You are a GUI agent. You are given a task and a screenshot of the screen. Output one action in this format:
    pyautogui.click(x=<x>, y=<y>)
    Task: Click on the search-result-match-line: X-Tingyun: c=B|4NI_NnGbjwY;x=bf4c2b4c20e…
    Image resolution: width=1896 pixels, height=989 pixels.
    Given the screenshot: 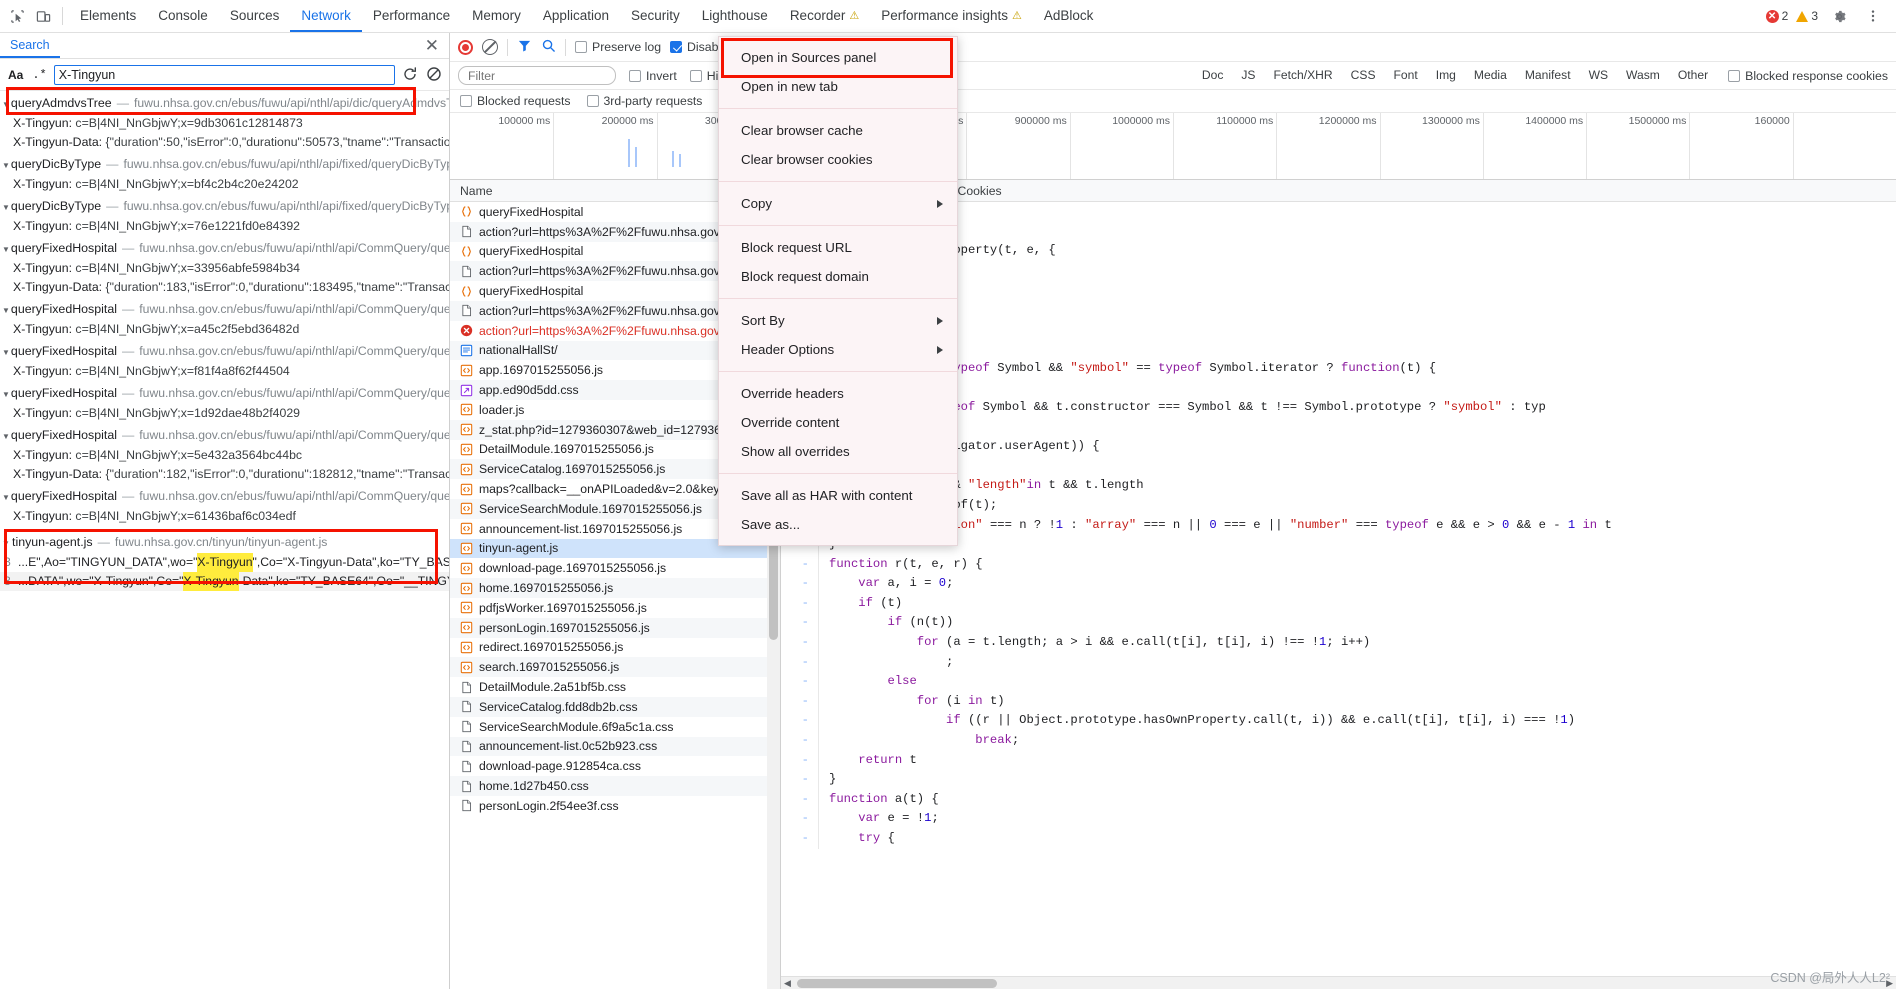 What is the action you would take?
    pyautogui.click(x=224, y=184)
    